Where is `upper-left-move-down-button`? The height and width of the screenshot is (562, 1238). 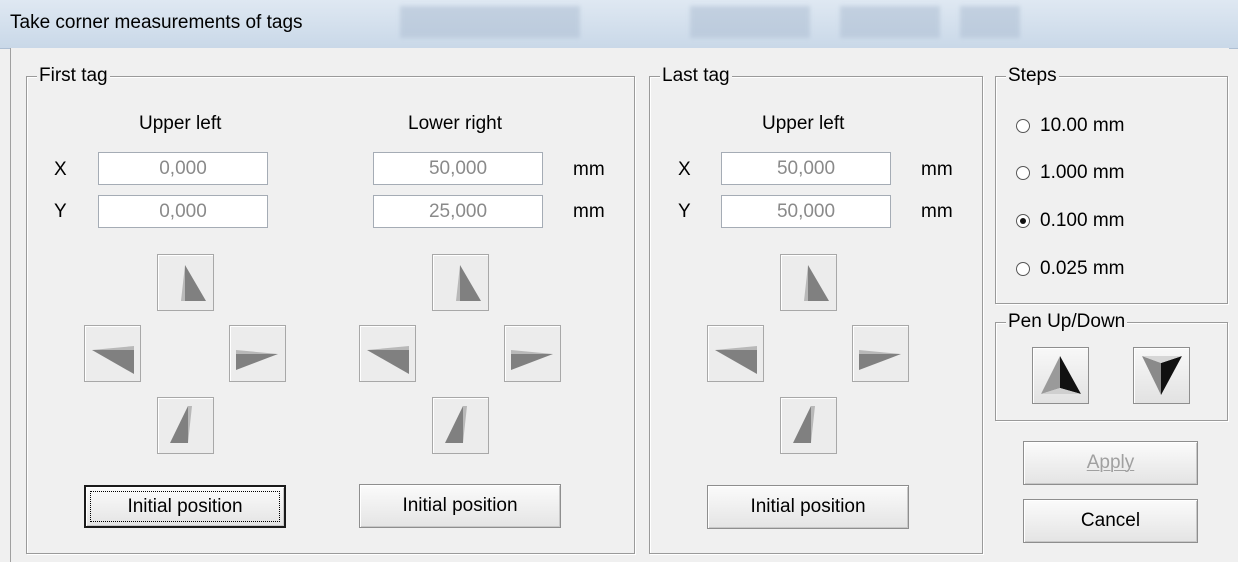
upper-left-move-down-button is located at coordinates (185, 425).